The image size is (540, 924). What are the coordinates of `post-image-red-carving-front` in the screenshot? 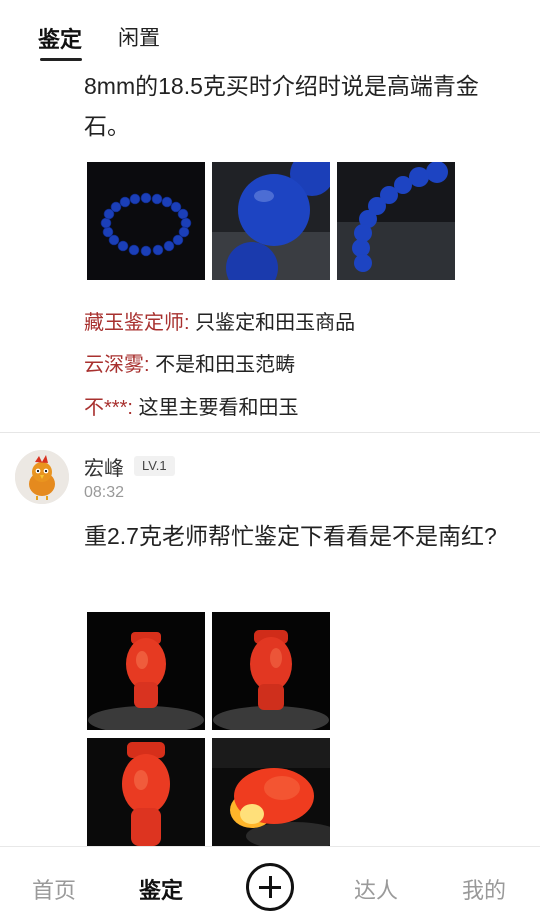 It's located at (146, 671).